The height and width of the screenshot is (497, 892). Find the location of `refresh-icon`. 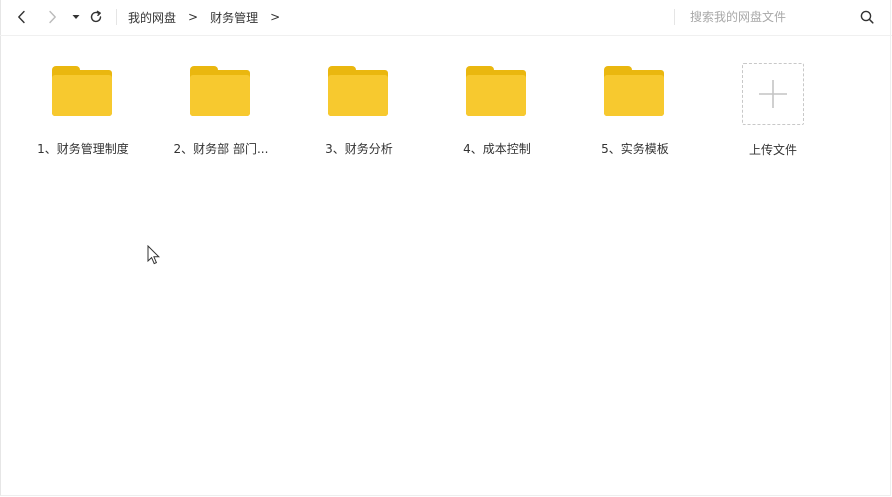

refresh-icon is located at coordinates (96, 16).